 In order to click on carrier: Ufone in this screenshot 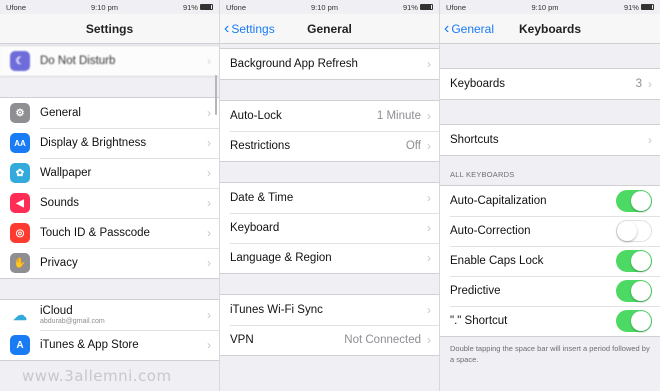, I will do `click(236, 7)`.